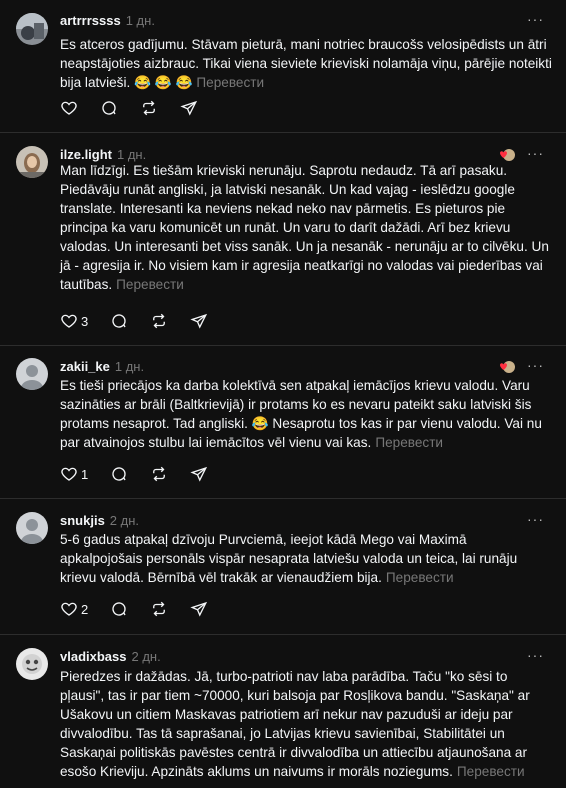 The height and width of the screenshot is (788, 566). I want to click on username-text: artrrrssss, so click(90, 20).